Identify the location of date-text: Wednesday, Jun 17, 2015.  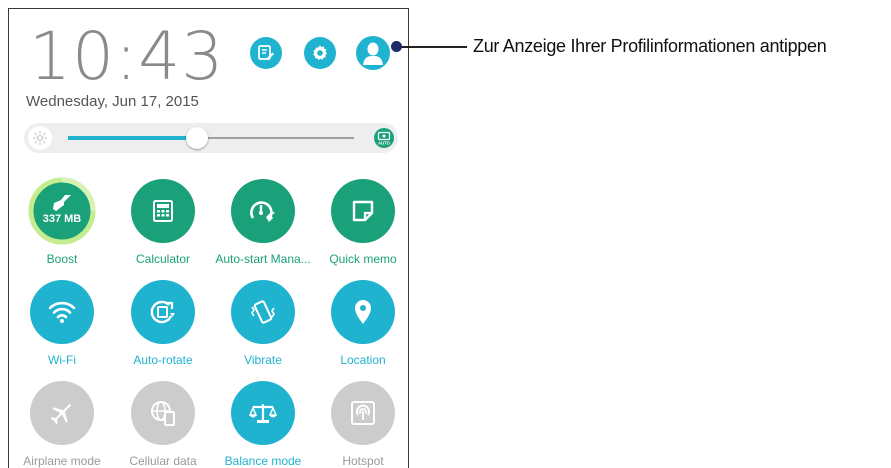
(112, 101).